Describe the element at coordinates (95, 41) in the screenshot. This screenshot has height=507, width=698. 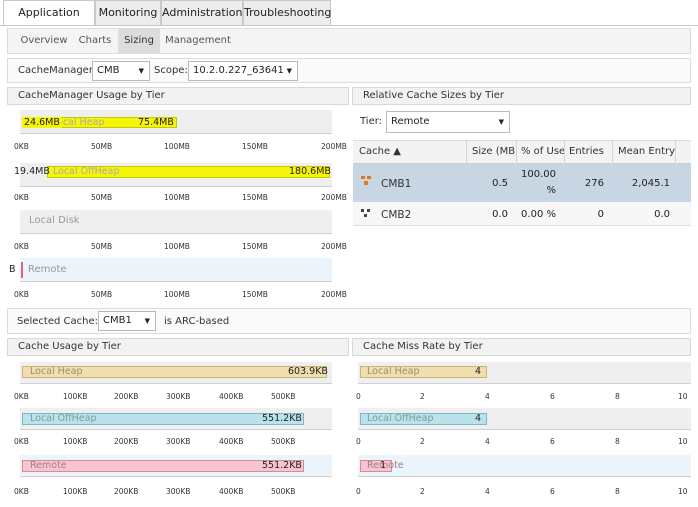
I see `subtab-charts: Charts` at that location.